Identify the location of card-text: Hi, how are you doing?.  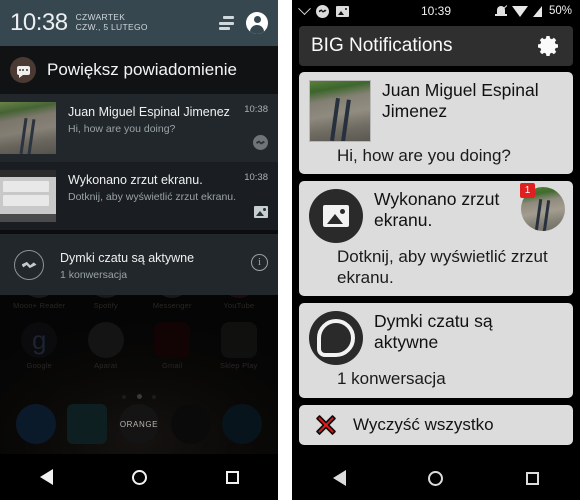
(424, 155).